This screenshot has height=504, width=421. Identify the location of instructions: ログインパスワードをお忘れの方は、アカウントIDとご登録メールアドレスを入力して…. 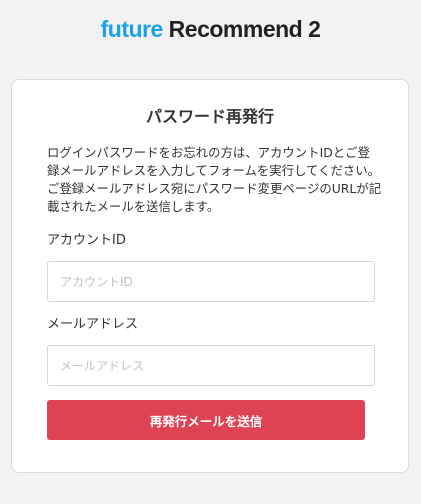
(214, 180).